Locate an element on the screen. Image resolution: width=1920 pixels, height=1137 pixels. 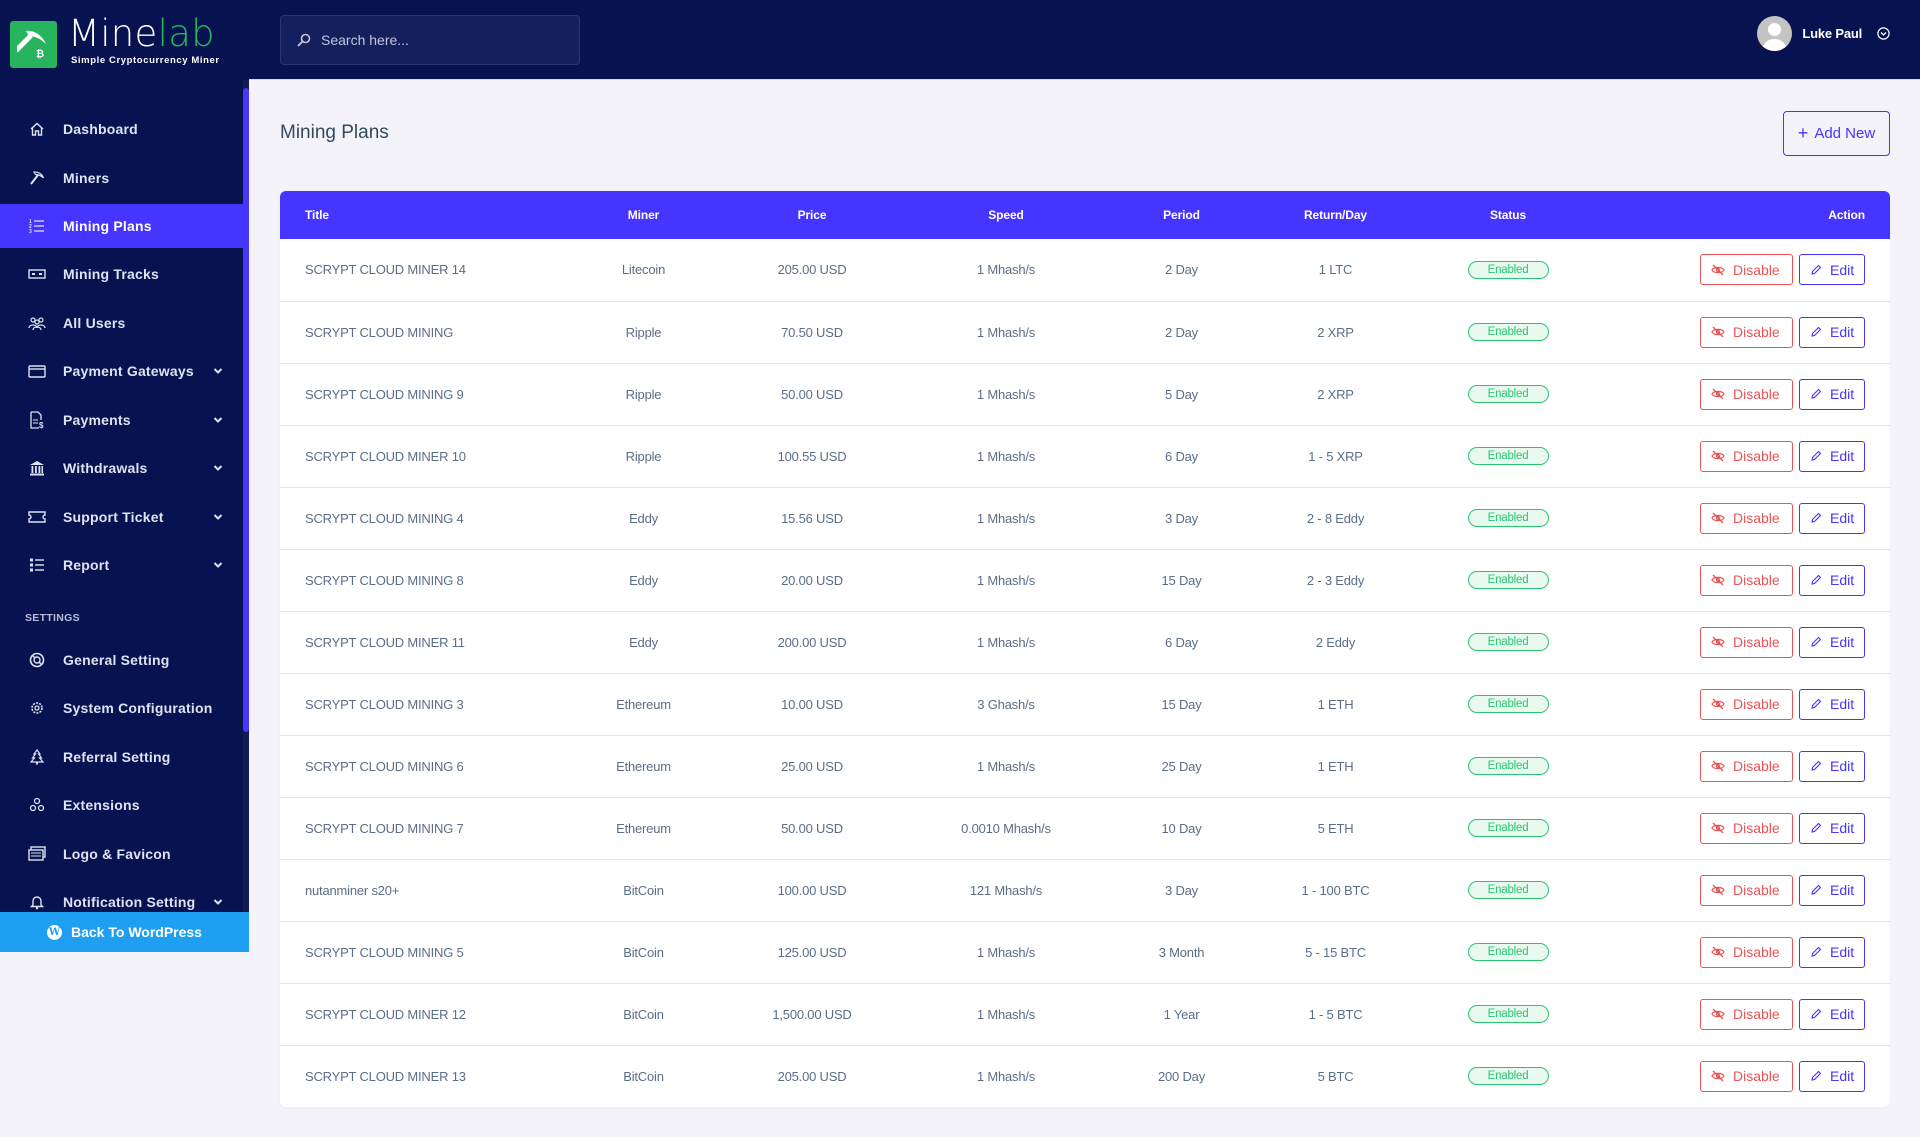
cell-period: 3 Day is located at coordinates (1181, 890).